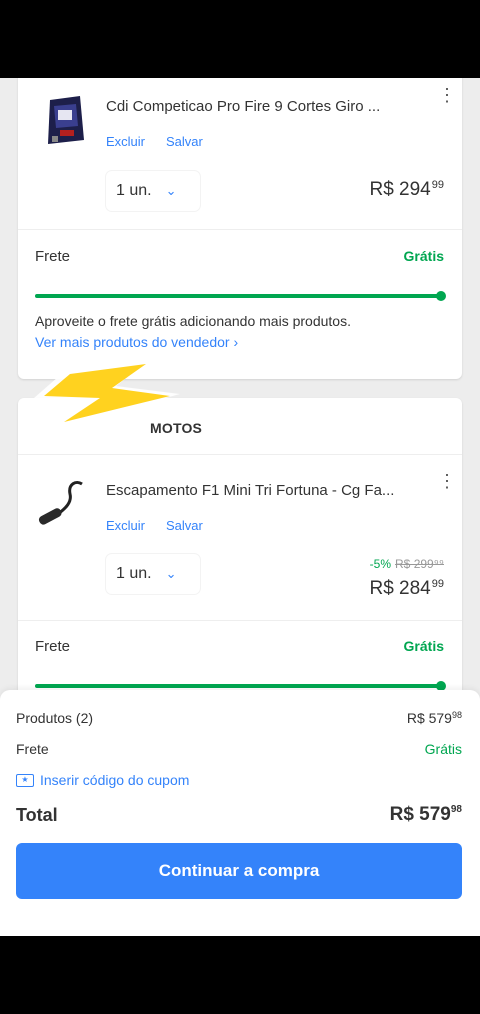 This screenshot has height=1014, width=480. What do you see at coordinates (425, 814) in the screenshot?
I see `total-value: R$ 57998` at bounding box center [425, 814].